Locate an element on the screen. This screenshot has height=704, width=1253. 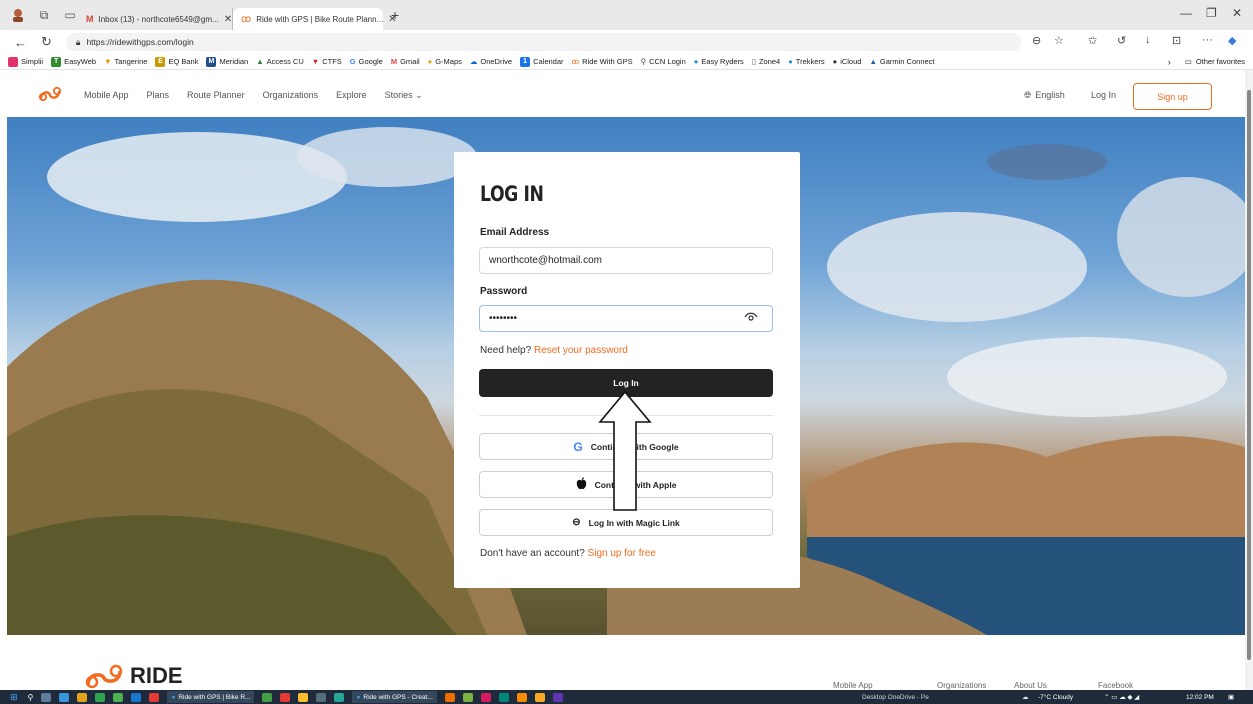
url-text: https://ridewithgps.com/login is located at coordinates (140, 42).